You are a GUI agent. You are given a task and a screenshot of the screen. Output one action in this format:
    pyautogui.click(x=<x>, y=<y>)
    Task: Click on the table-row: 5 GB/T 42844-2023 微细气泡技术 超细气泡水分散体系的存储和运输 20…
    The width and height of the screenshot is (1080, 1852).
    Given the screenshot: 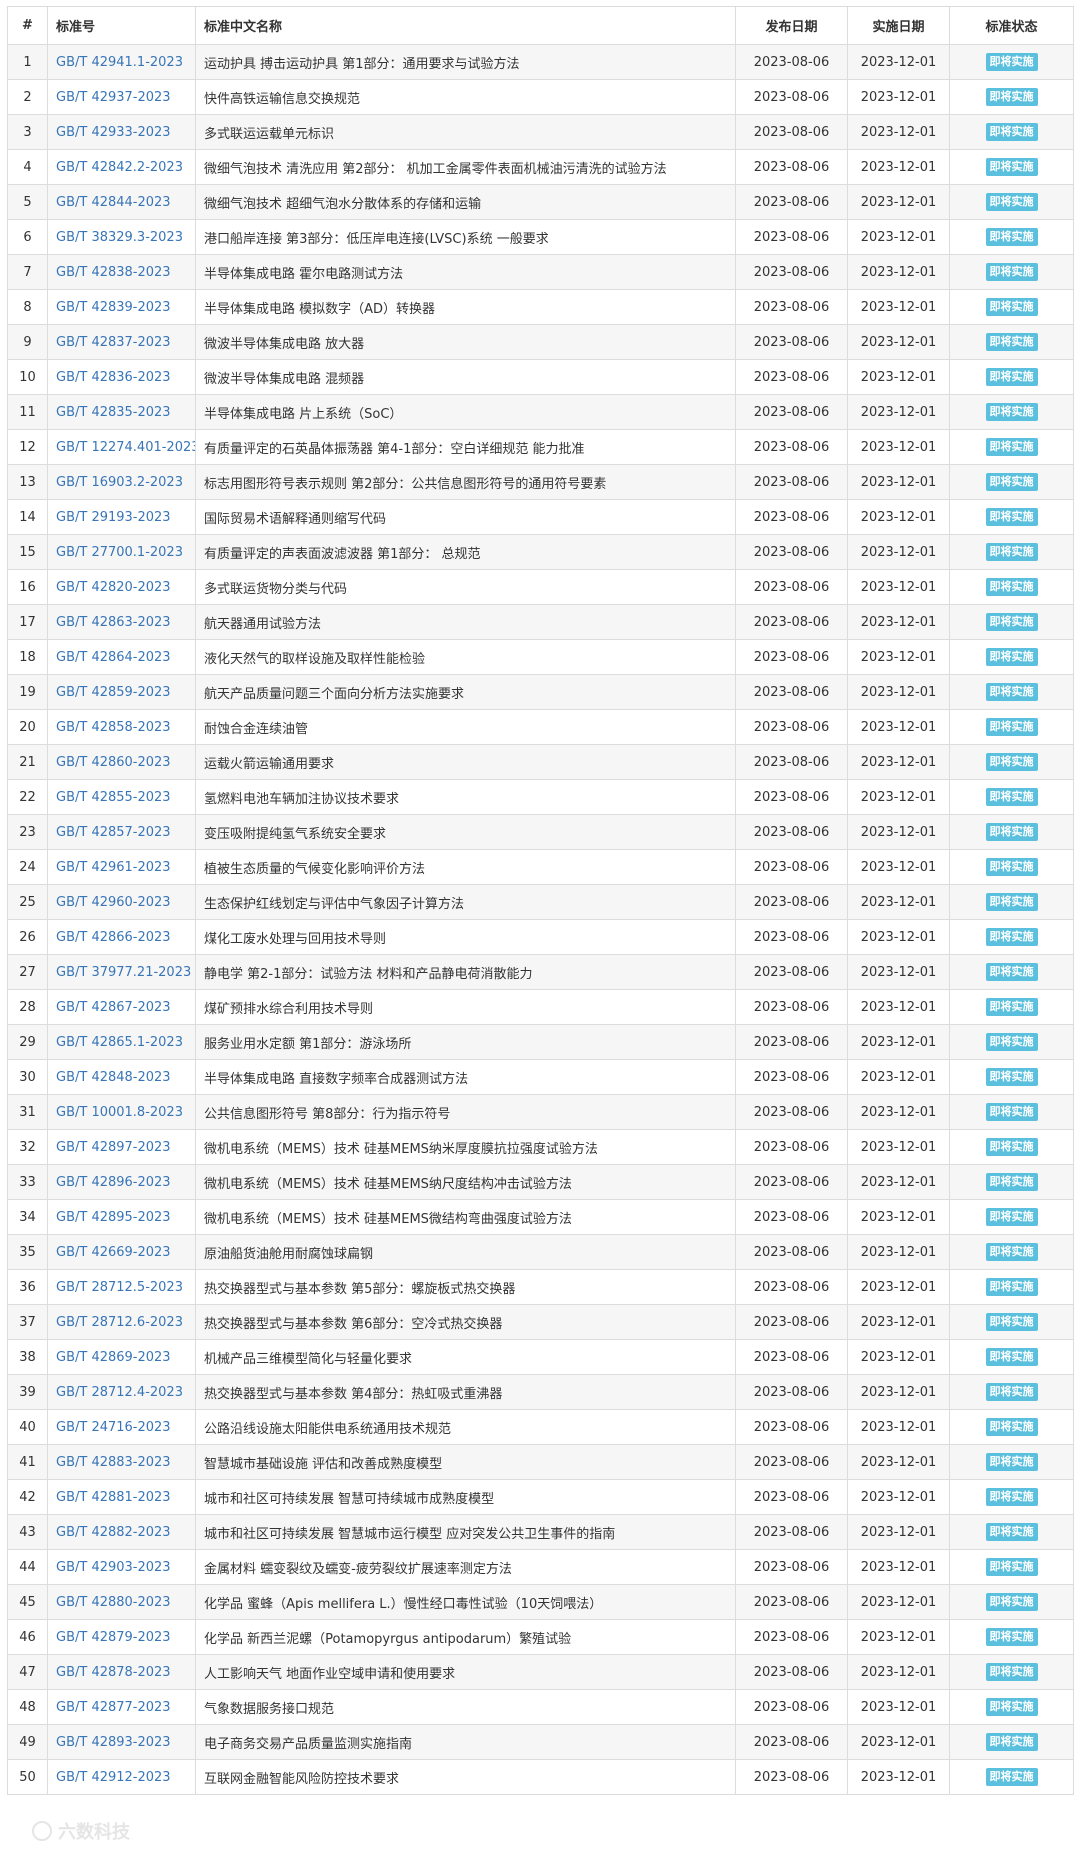 What is the action you would take?
    pyautogui.click(x=540, y=202)
    